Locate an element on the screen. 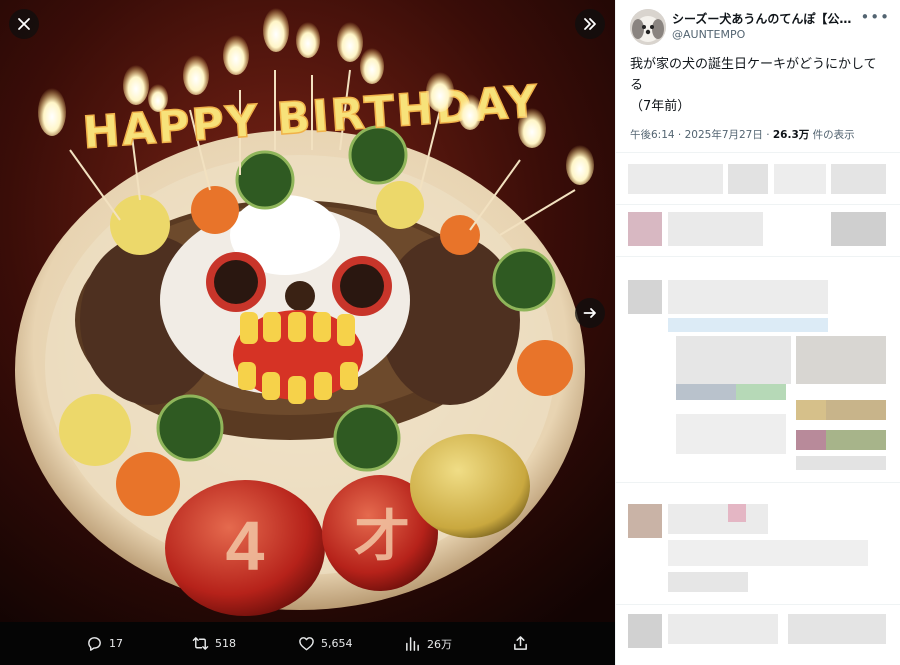  close-button is located at coordinates (24, 24).